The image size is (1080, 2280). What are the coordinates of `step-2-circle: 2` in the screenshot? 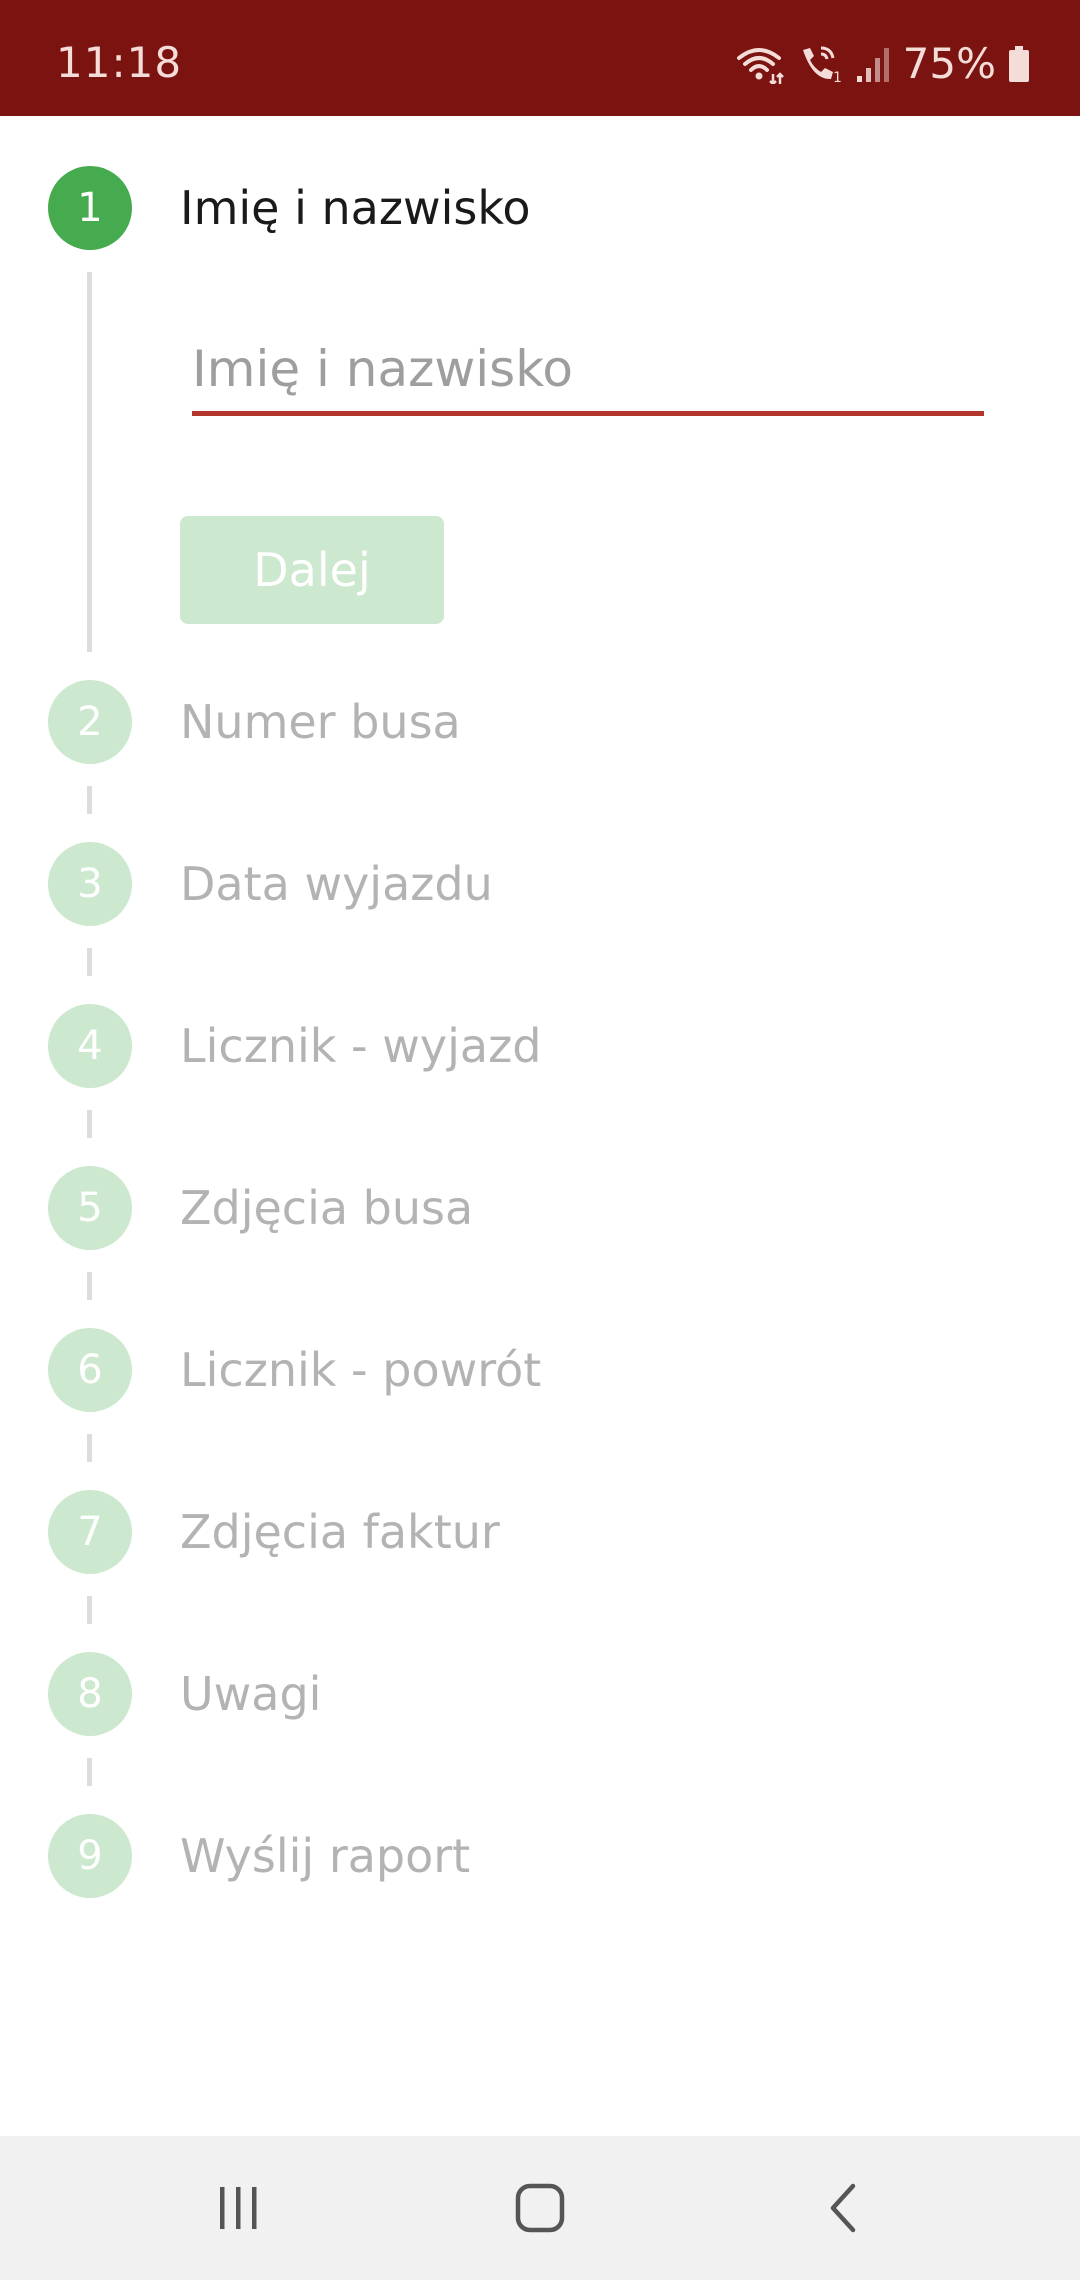 It's located at (90, 722).